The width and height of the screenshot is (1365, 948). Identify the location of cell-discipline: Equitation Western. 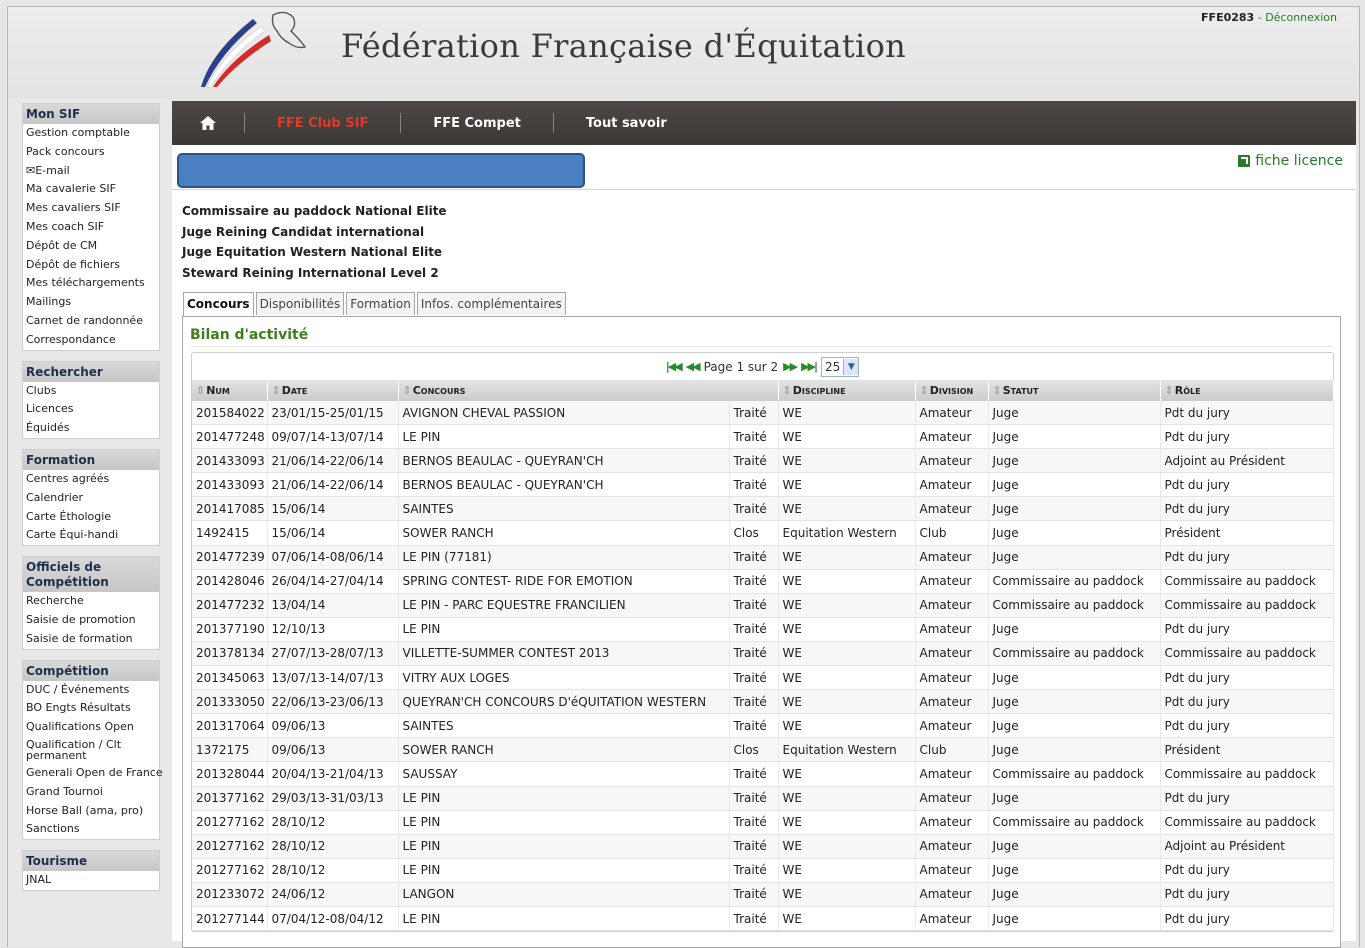
(847, 533).